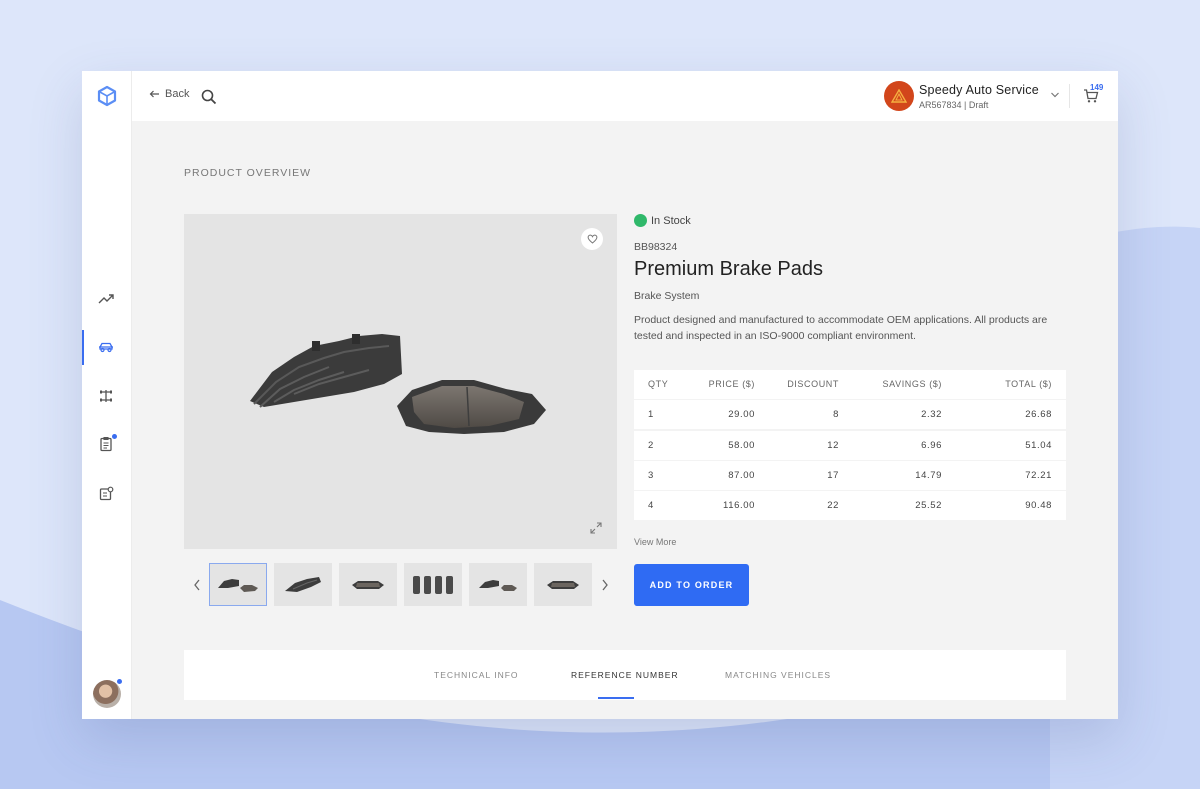 The image size is (1200, 789). Describe the element at coordinates (248, 173) in the screenshot. I see `page-title: PRODUCT OVERVIEW` at that location.